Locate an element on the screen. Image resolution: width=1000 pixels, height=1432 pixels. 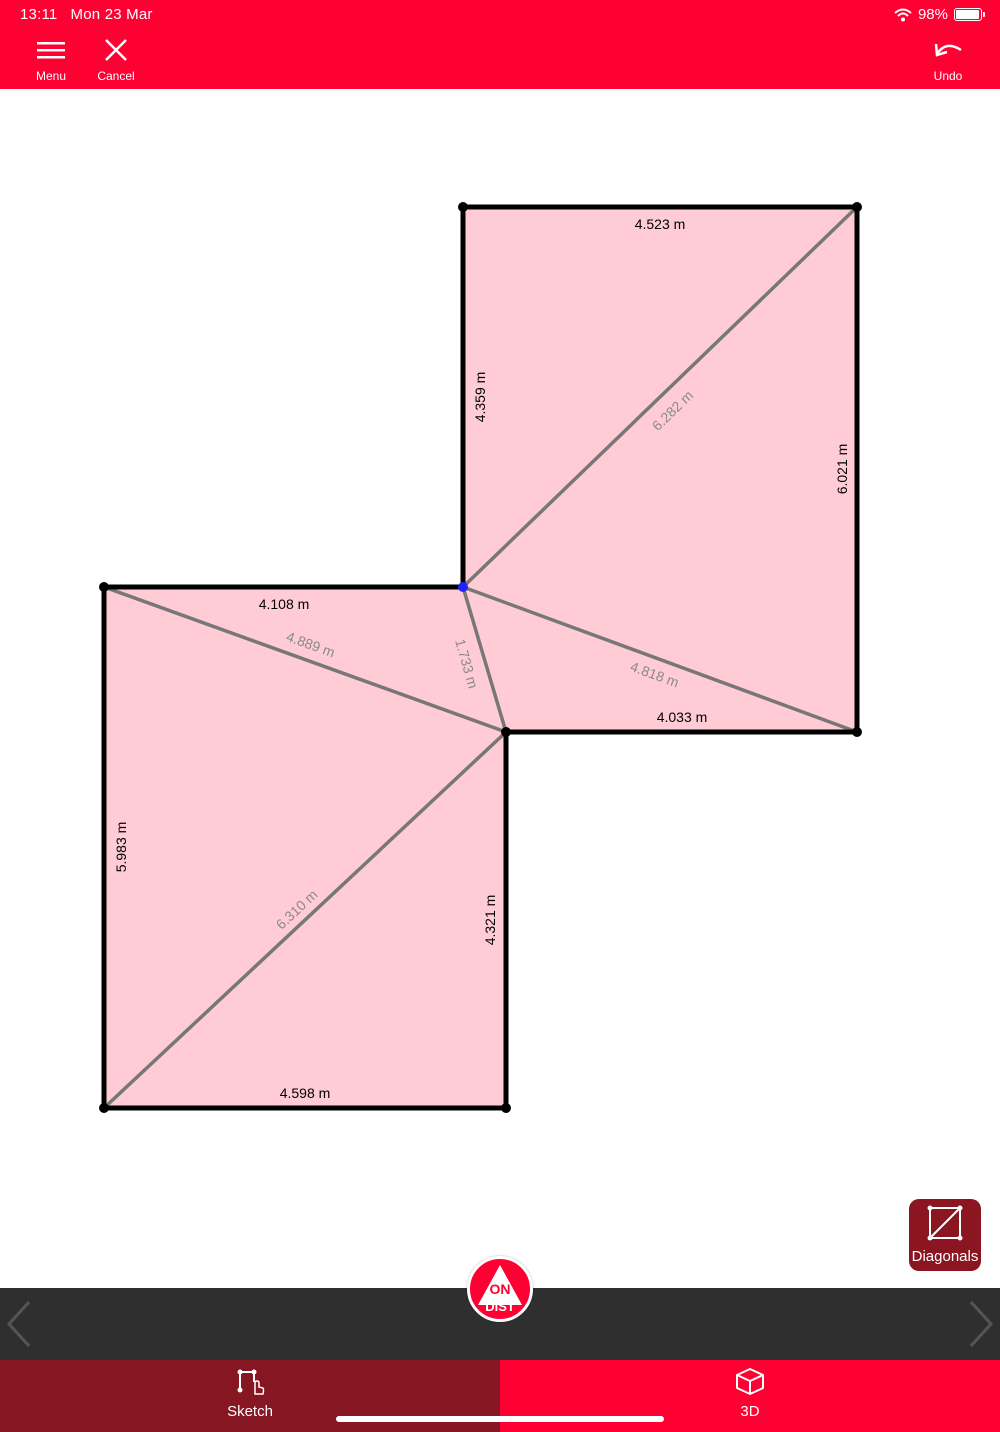
status-date: Mon 23 Mar is located at coordinates (111, 14).